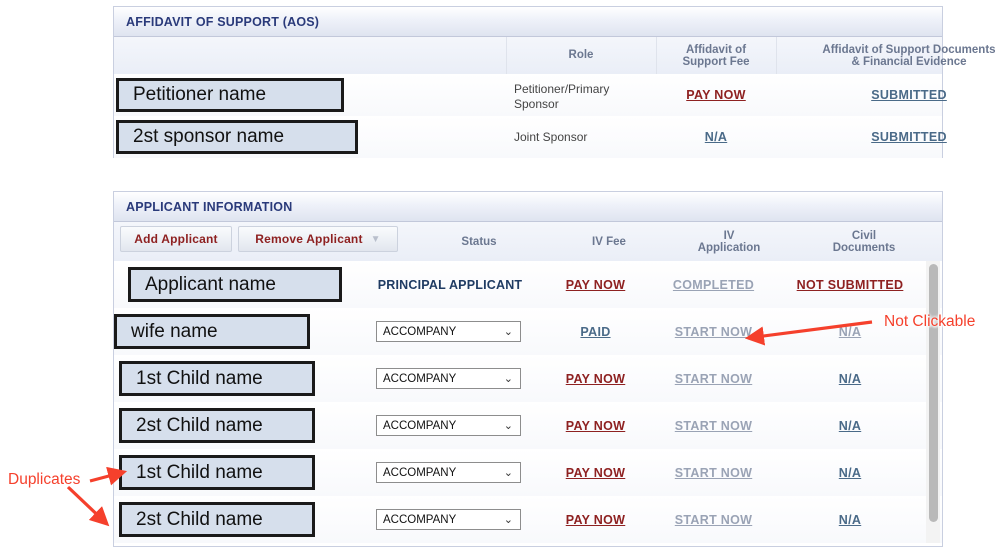 The height and width of the screenshot is (553, 1000). I want to click on add-applicant-label: Add Applicant, so click(176, 239).